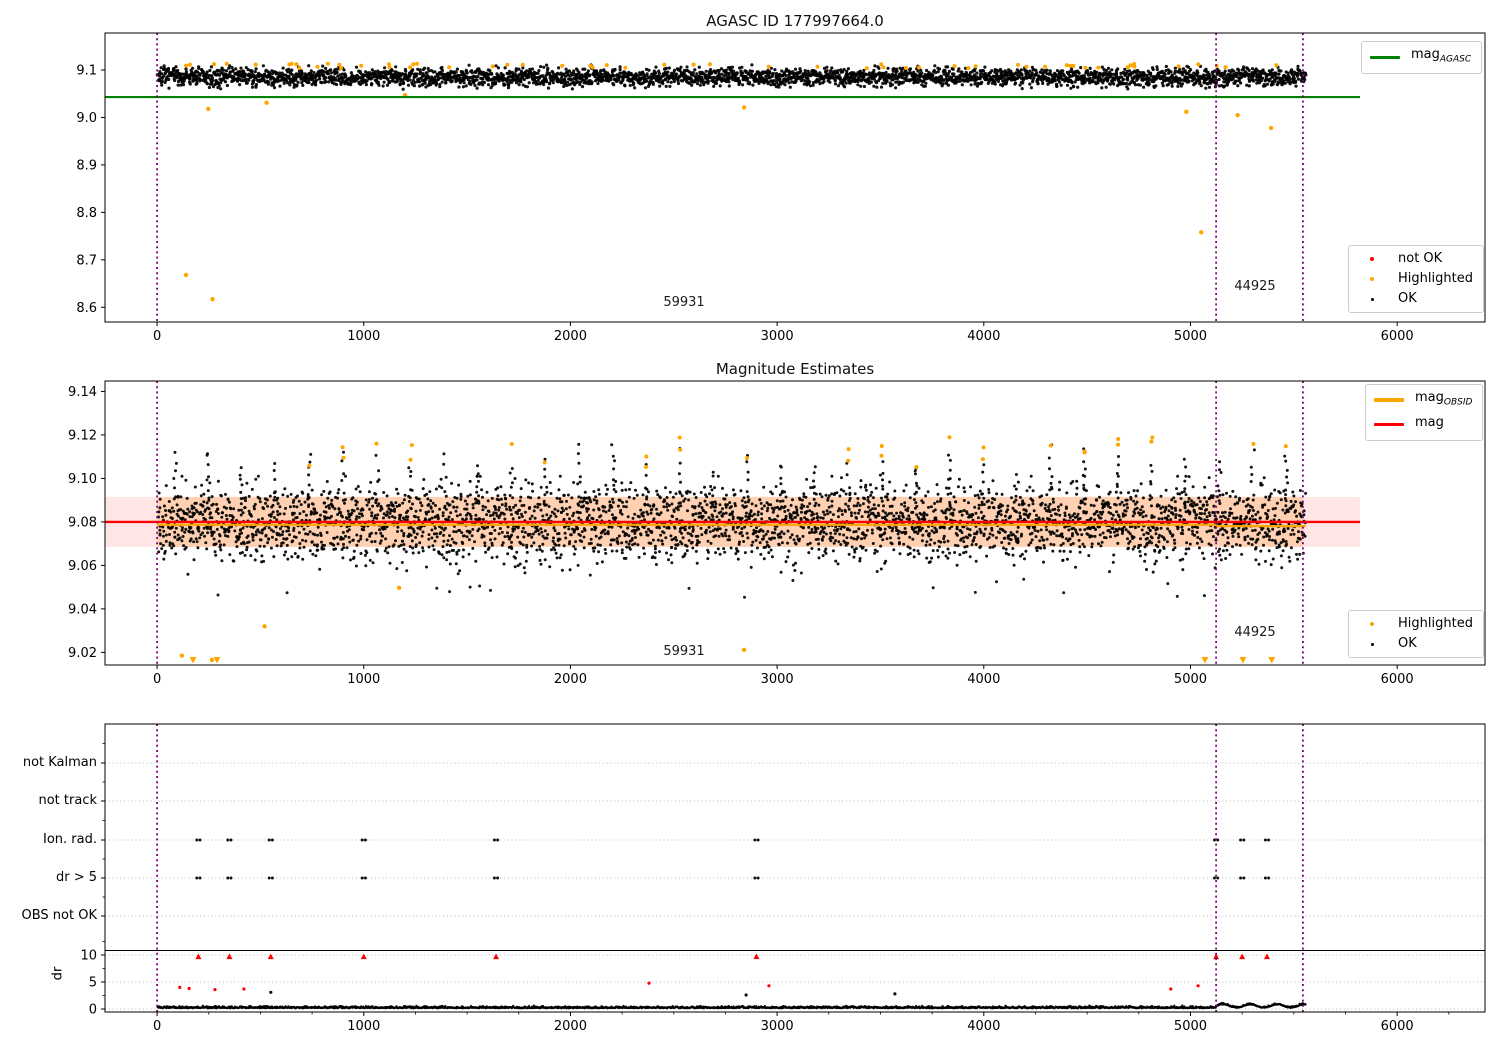  What do you see at coordinates (724, 972) in the screenshot?
I see `not-ok-points` at bounding box center [724, 972].